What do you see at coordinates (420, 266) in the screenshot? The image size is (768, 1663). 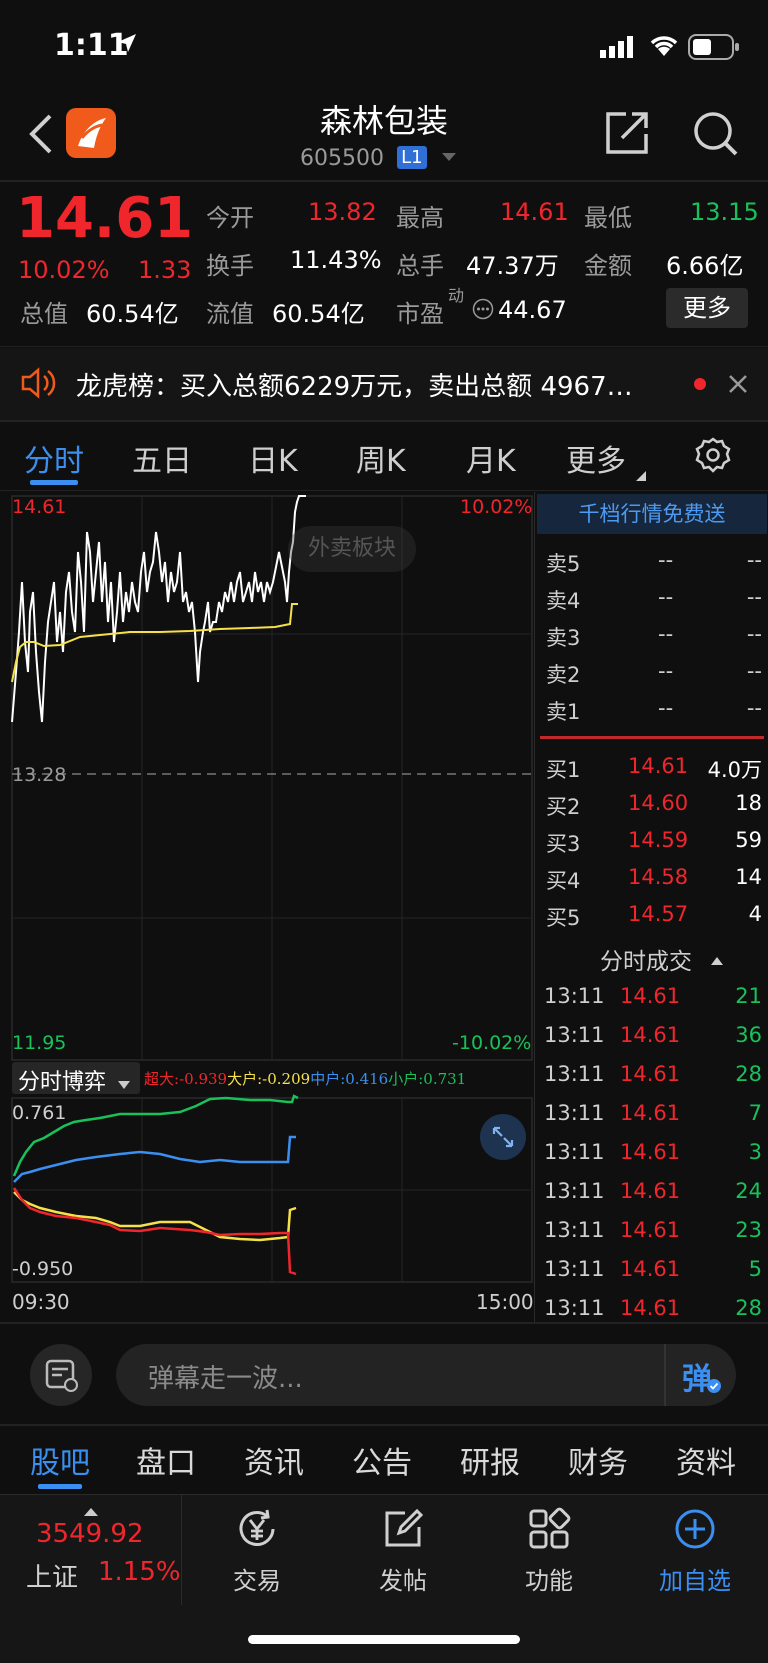 I see `volume-label: 总手` at bounding box center [420, 266].